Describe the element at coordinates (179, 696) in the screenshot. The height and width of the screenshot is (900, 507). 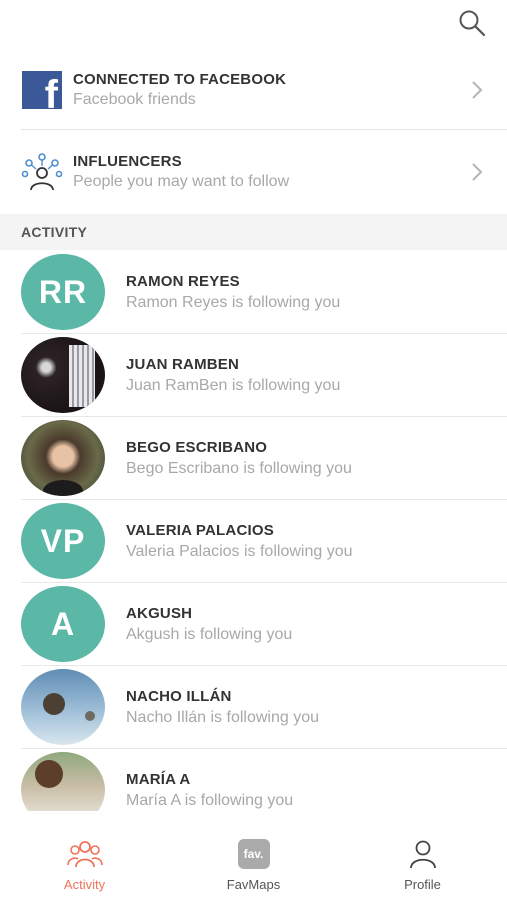
I see `user-name: NACHO ILLÁN` at that location.